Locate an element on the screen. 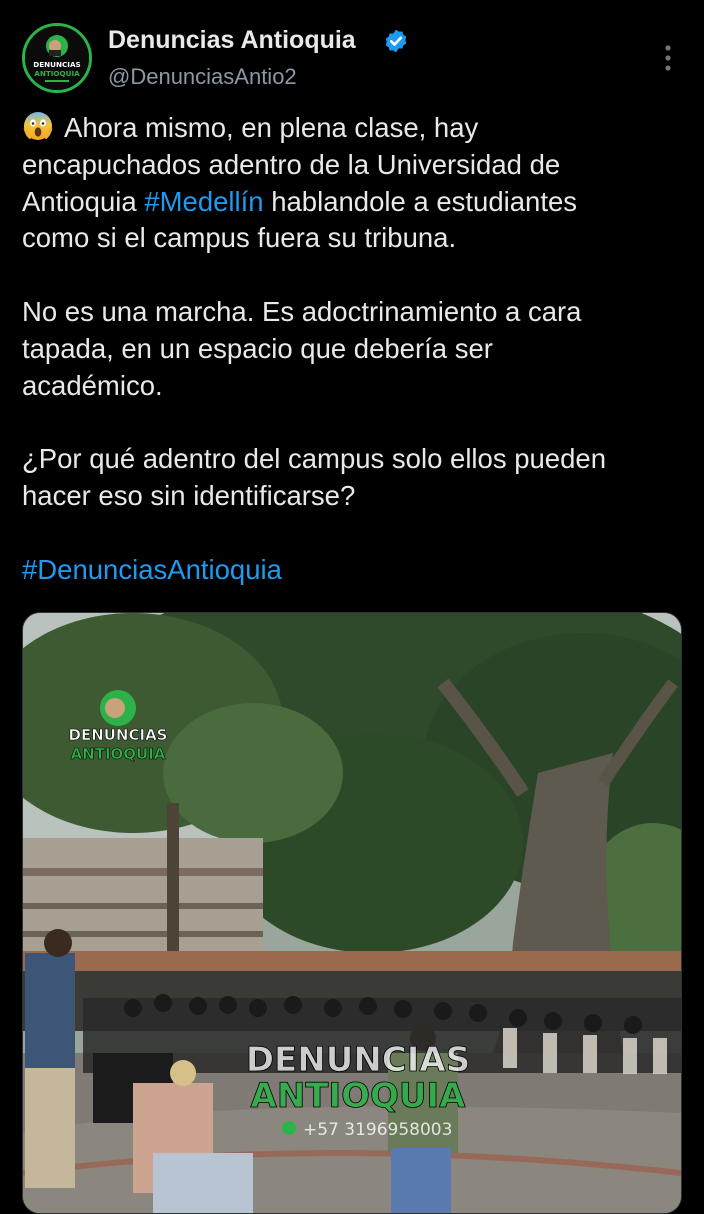  watermark-phone: +57 3196958003 is located at coordinates (377, 1130).